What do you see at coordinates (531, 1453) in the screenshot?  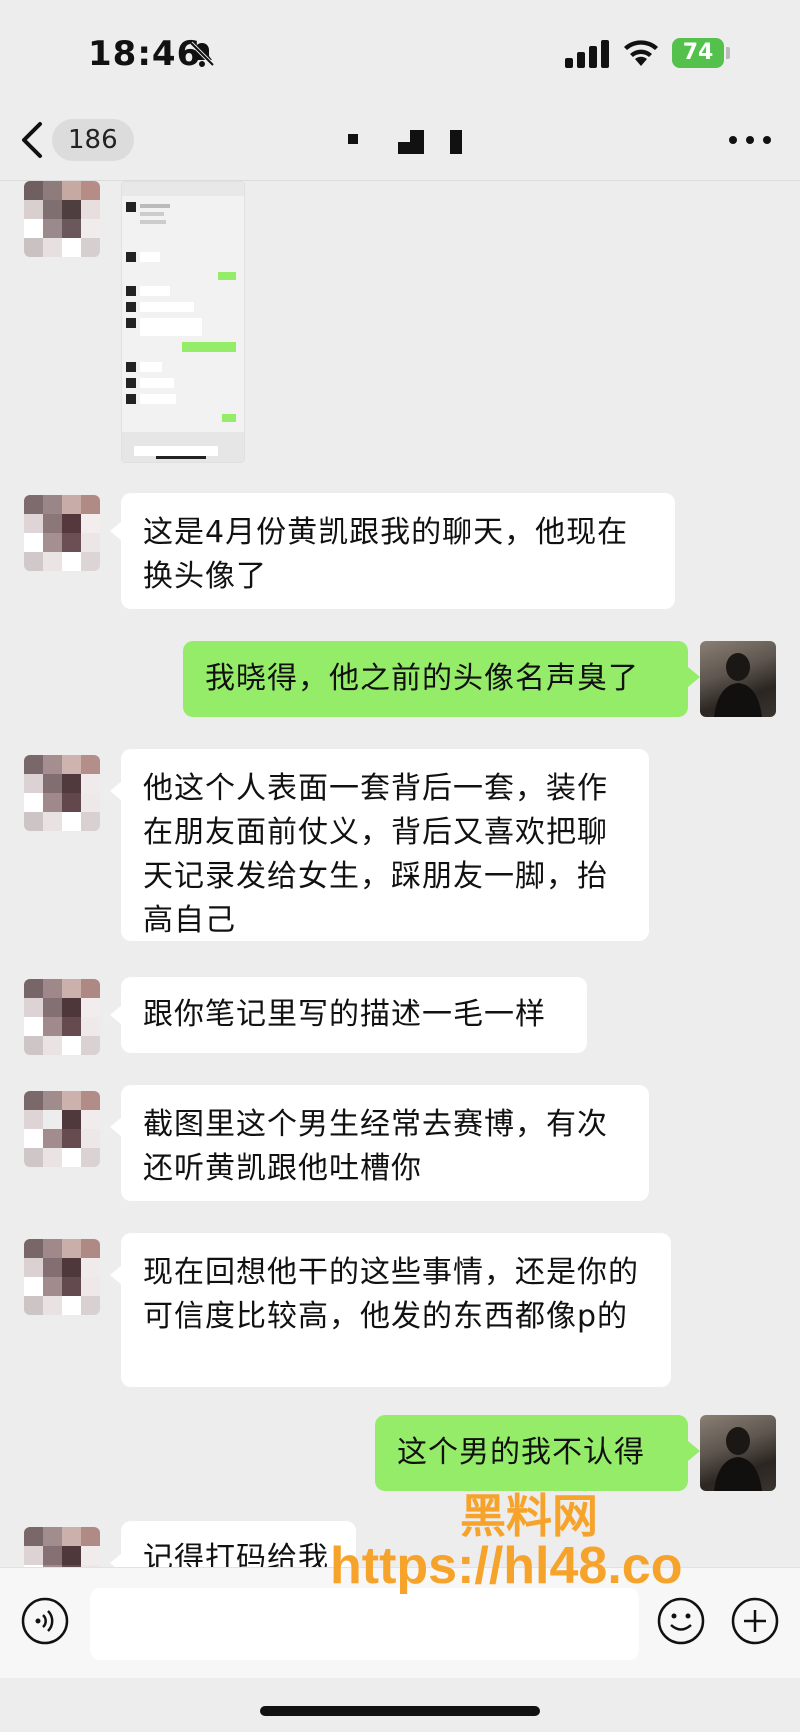 I see `message-bubble: 这个男的我不认得` at bounding box center [531, 1453].